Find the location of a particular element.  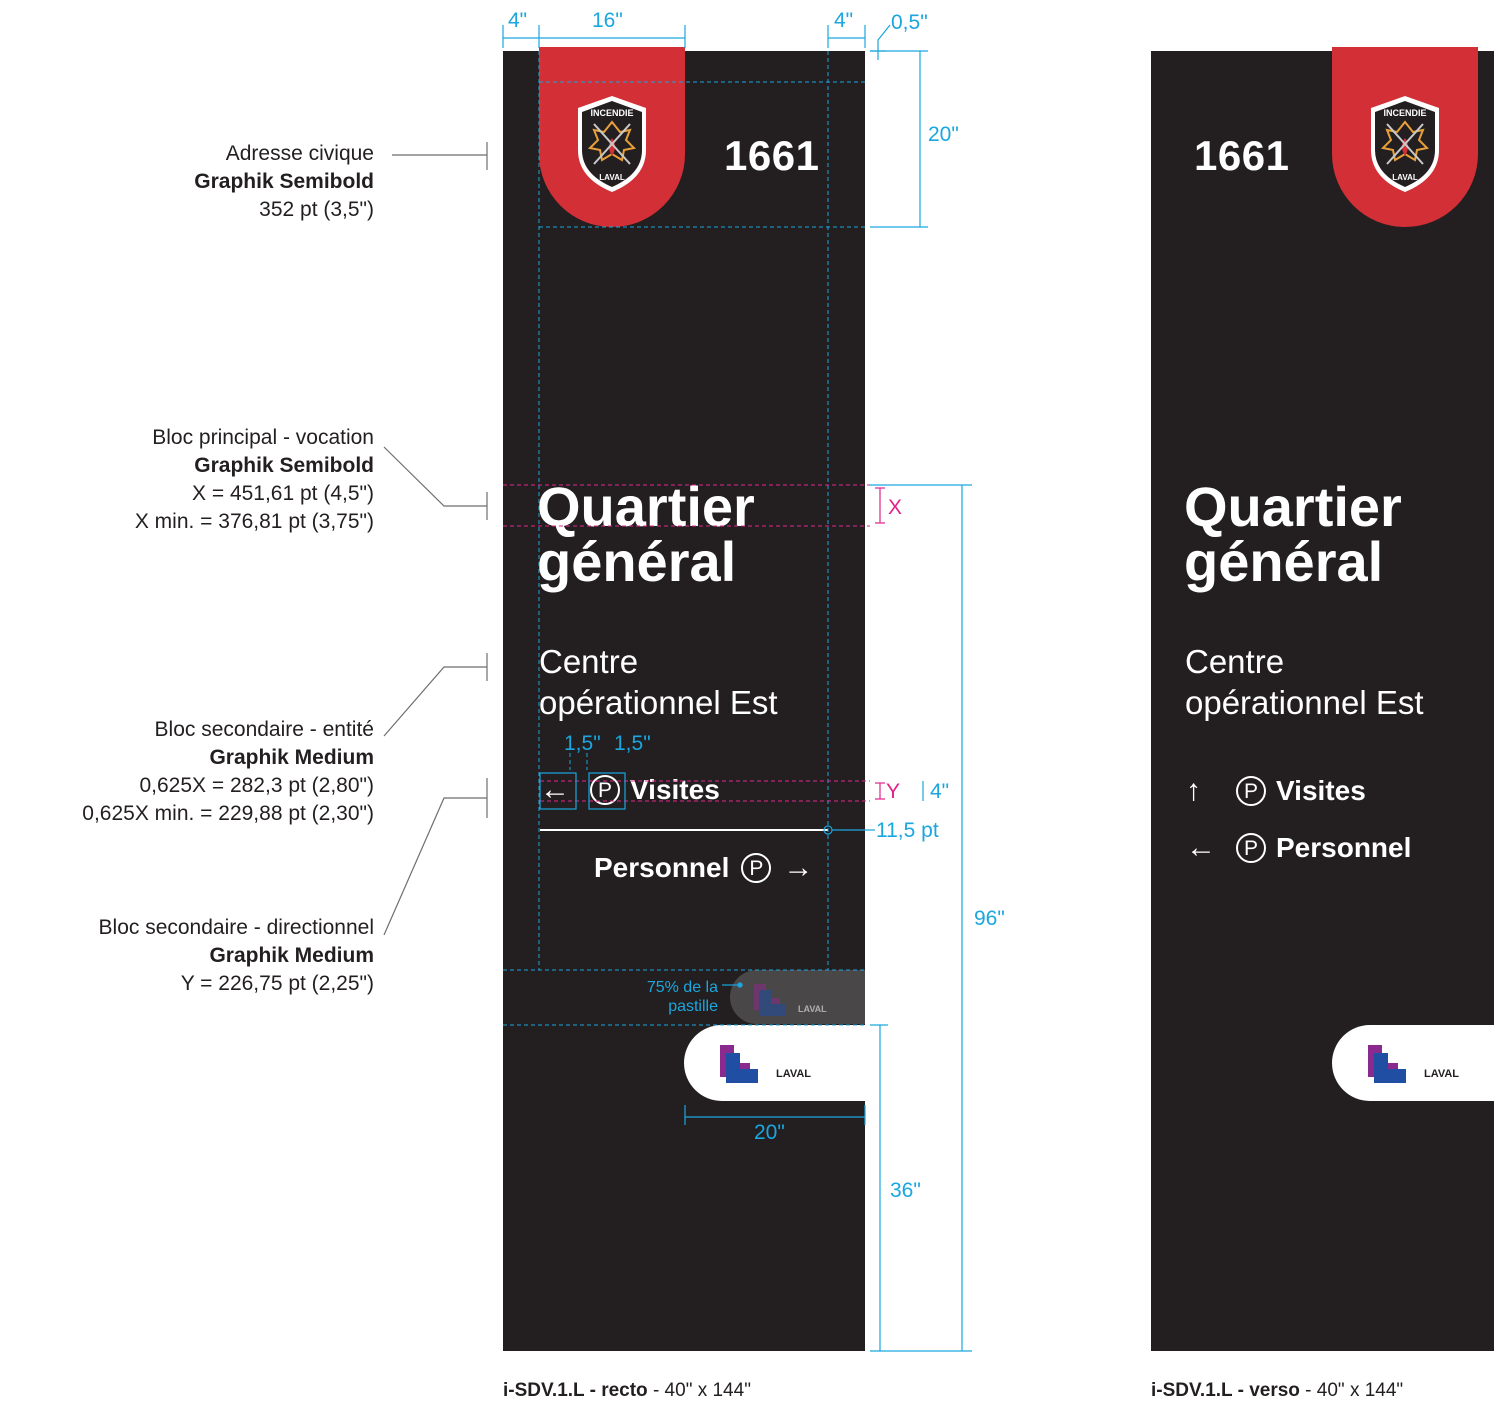

dim-shield-height: 20" is located at coordinates (943, 134).